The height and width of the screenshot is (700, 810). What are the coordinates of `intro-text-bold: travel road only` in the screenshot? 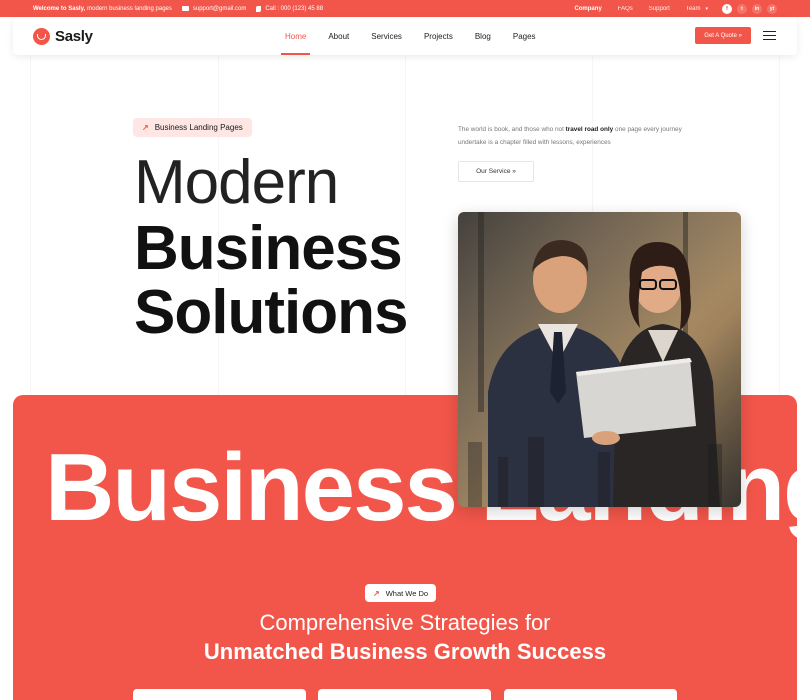 It's located at (589, 129).